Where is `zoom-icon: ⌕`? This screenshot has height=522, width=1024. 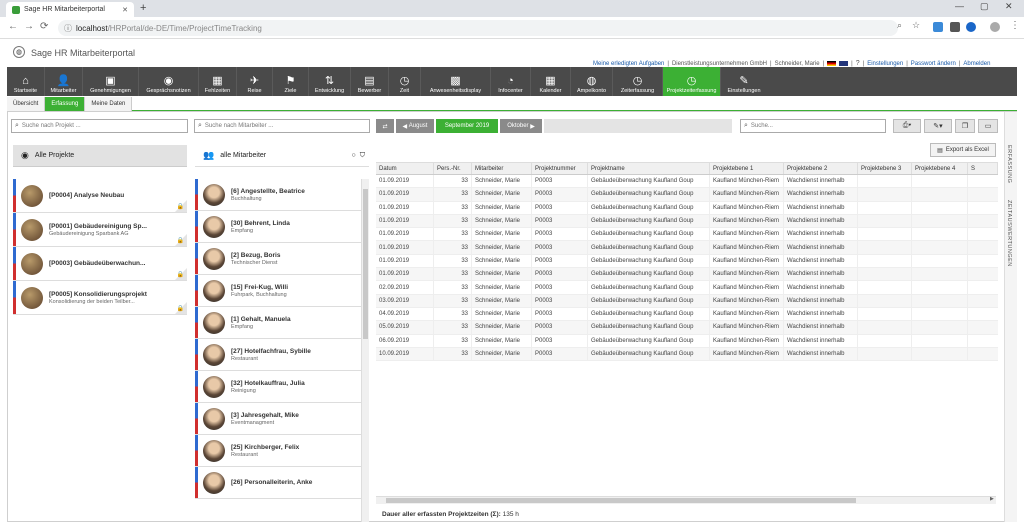
zoom-icon: ⌕ is located at coordinates (899, 25).